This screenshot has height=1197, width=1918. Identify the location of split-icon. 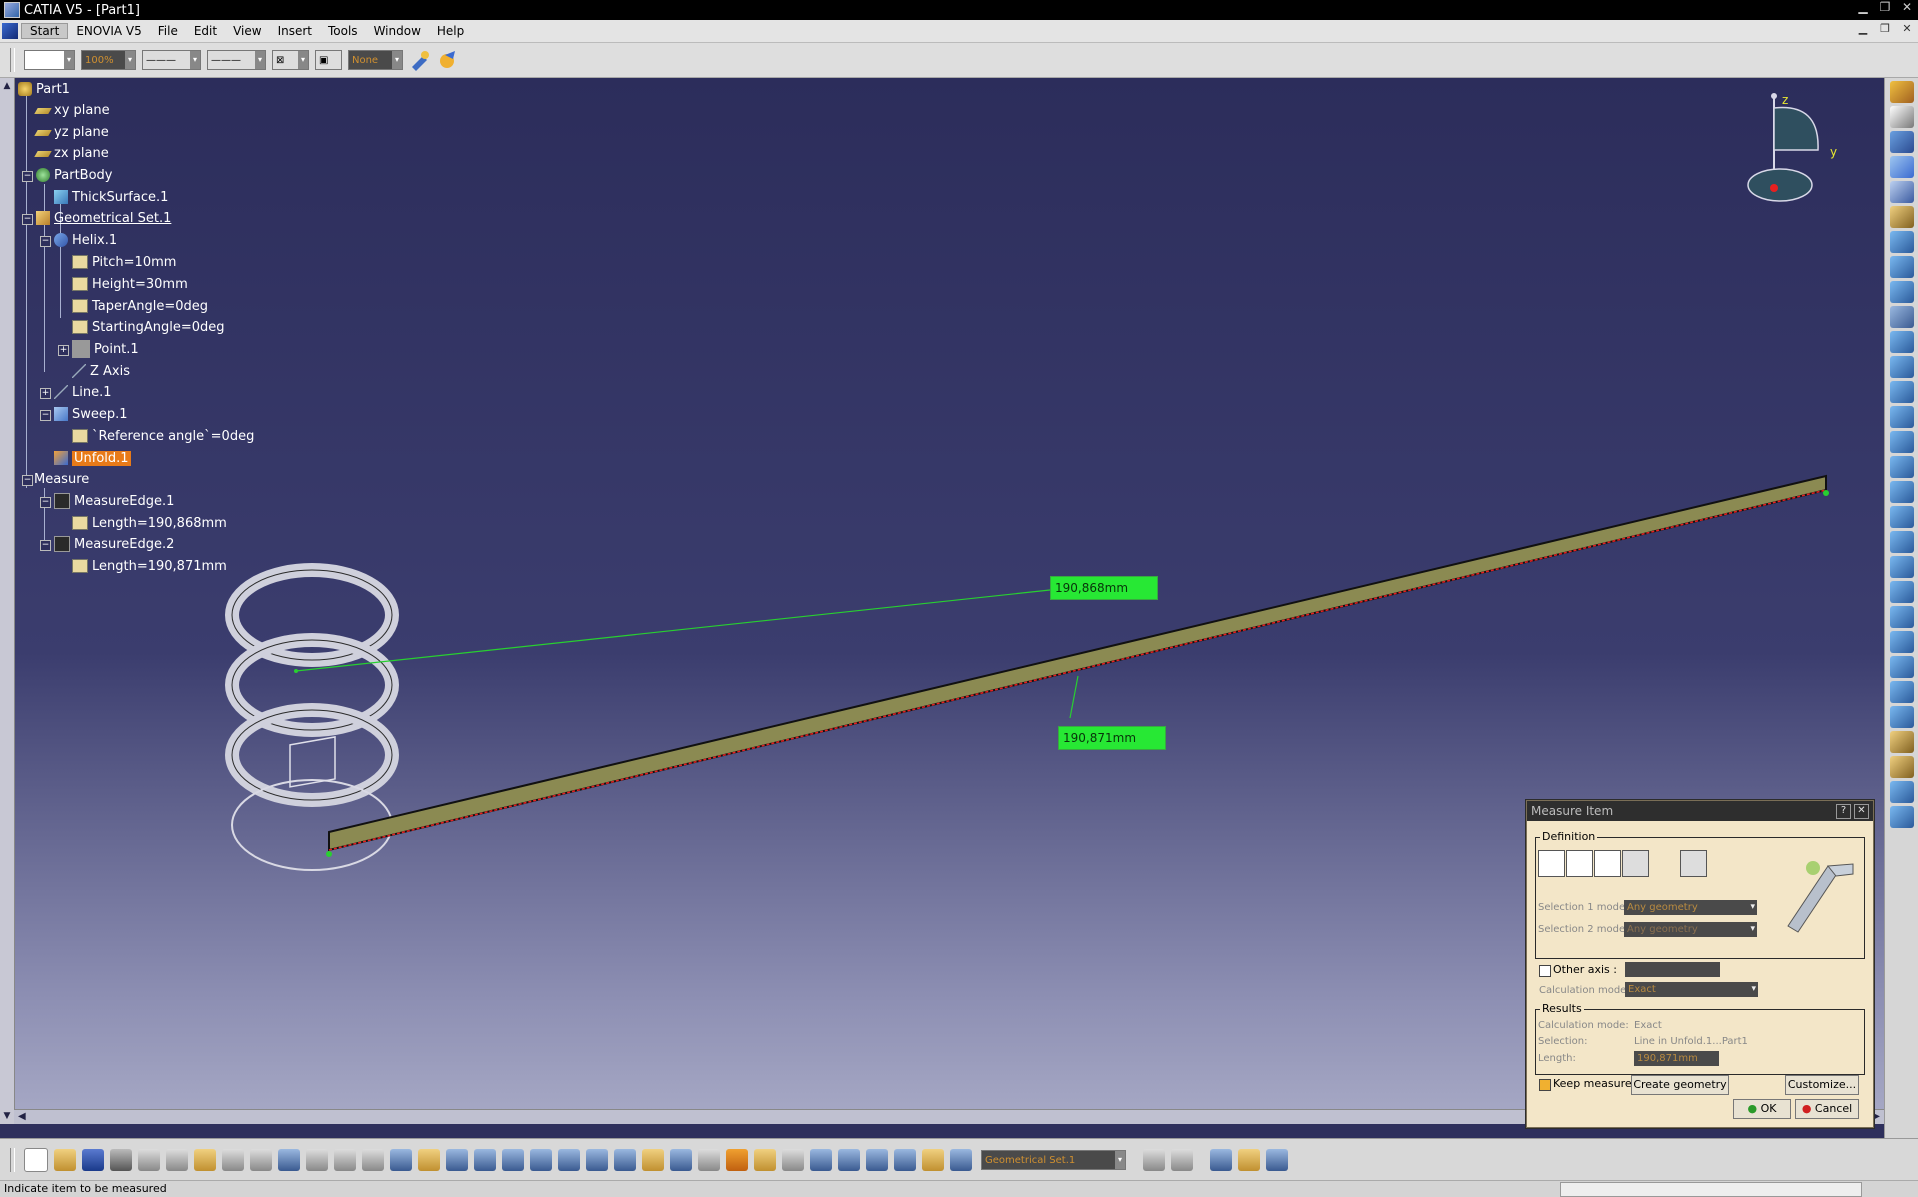
(1902, 492).